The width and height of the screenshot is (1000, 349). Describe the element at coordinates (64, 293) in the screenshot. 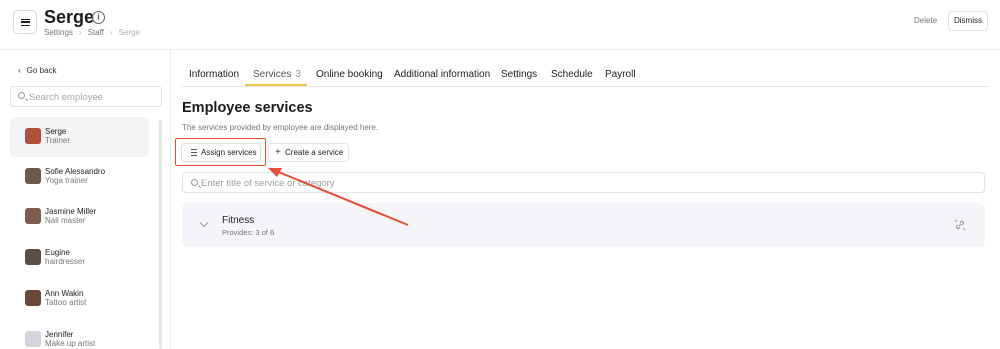

I see `employee-name: Ann Wakin` at that location.